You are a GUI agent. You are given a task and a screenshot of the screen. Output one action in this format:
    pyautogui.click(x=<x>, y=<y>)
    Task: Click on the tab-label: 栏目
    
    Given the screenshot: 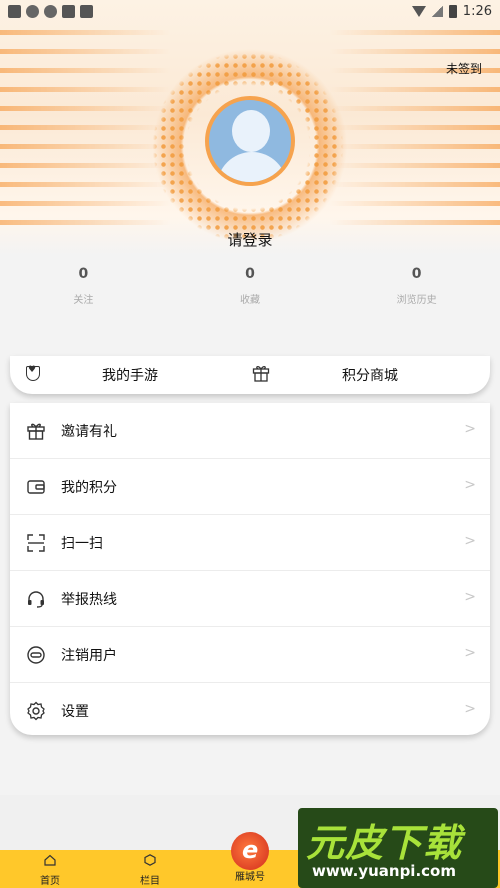 What is the action you would take?
    pyautogui.click(x=150, y=881)
    